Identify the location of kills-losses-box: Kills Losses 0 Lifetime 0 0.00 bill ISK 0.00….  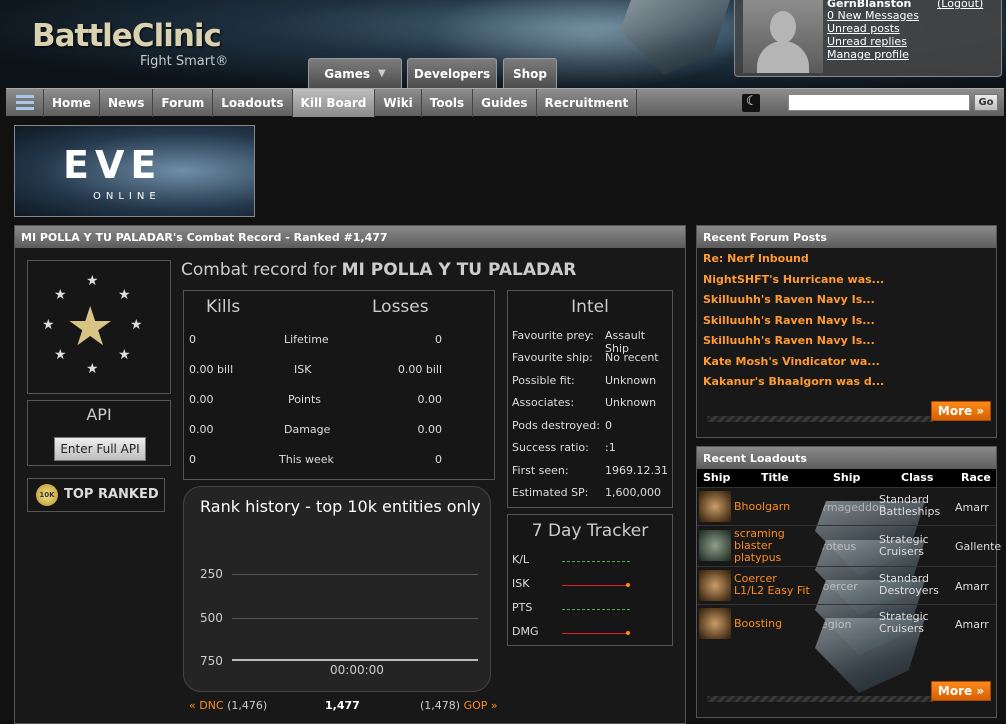
(339, 385).